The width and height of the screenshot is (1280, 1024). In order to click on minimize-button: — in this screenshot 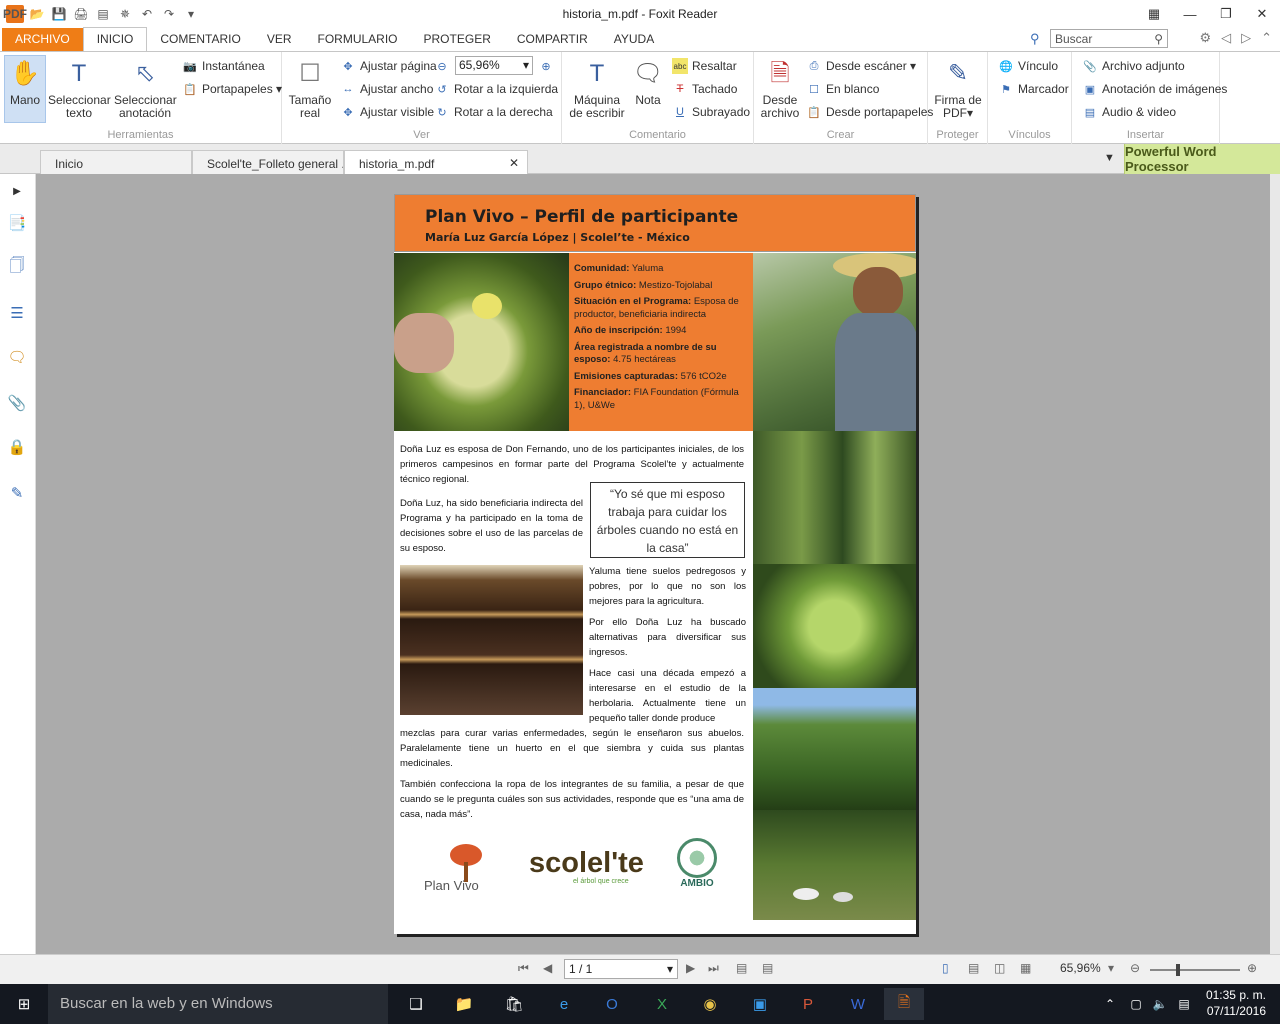, I will do `click(1190, 14)`.